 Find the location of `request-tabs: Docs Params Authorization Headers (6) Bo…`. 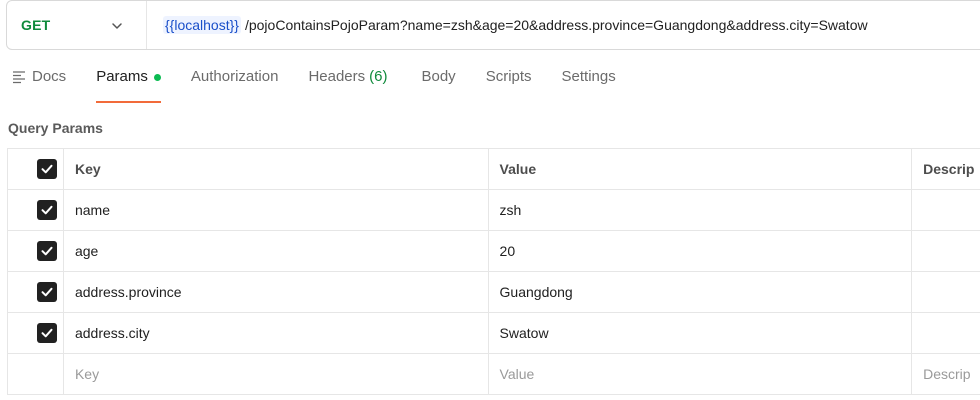

request-tabs: Docs Params Authorization Headers (6) Bo… is located at coordinates (314, 86).